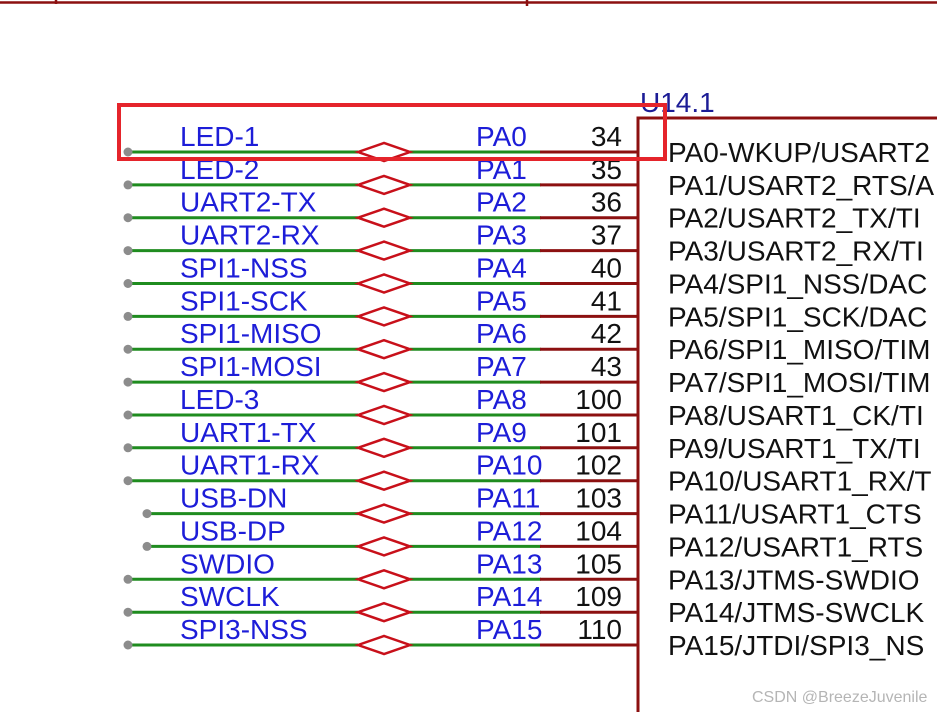 This screenshot has height=712, width=937. I want to click on pin-name: PA0, so click(501, 136).